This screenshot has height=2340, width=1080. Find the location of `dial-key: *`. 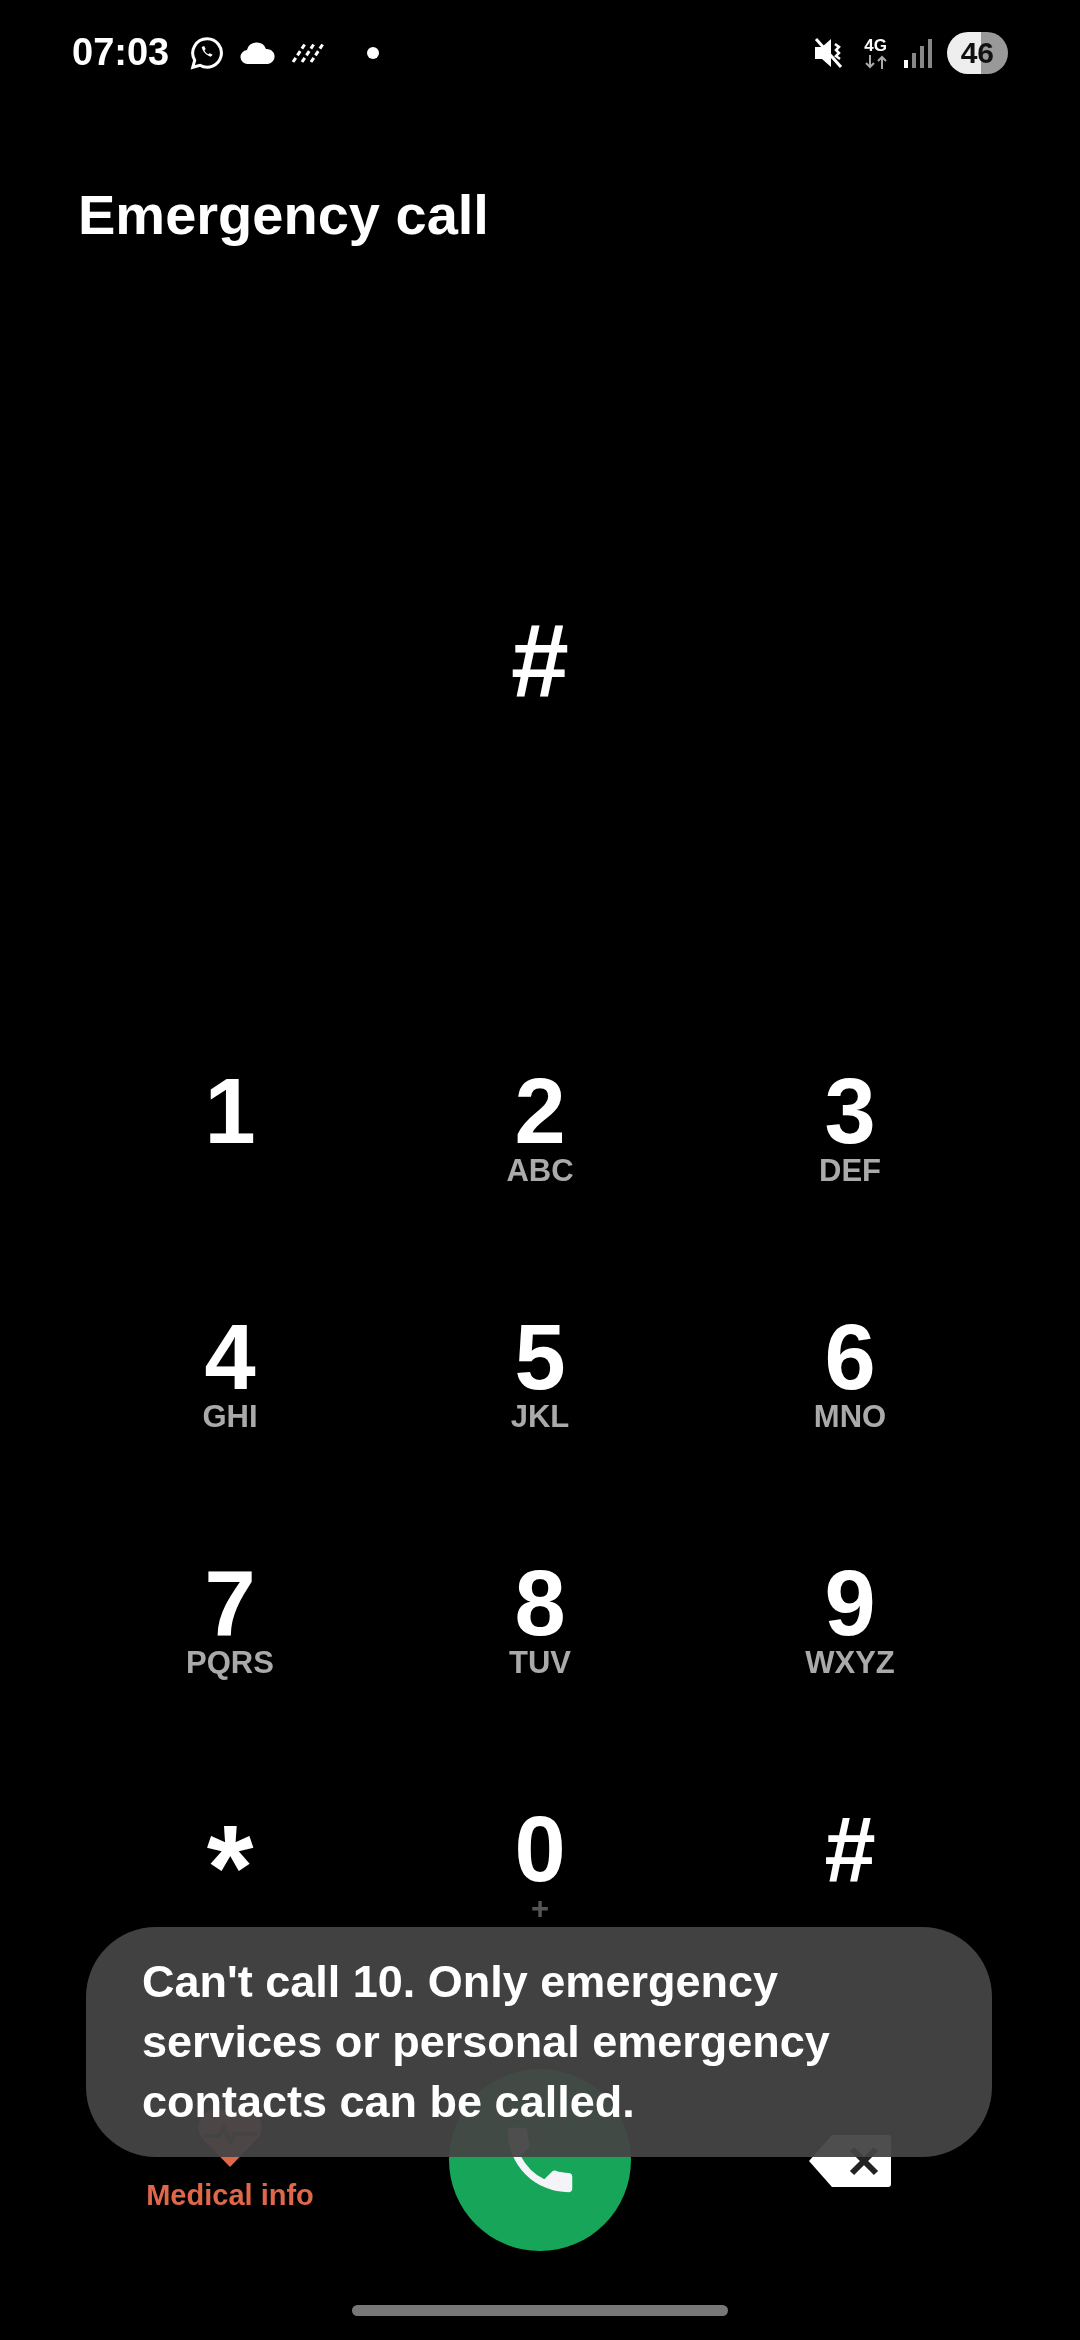

dial-key: * is located at coordinates (230, 1842).